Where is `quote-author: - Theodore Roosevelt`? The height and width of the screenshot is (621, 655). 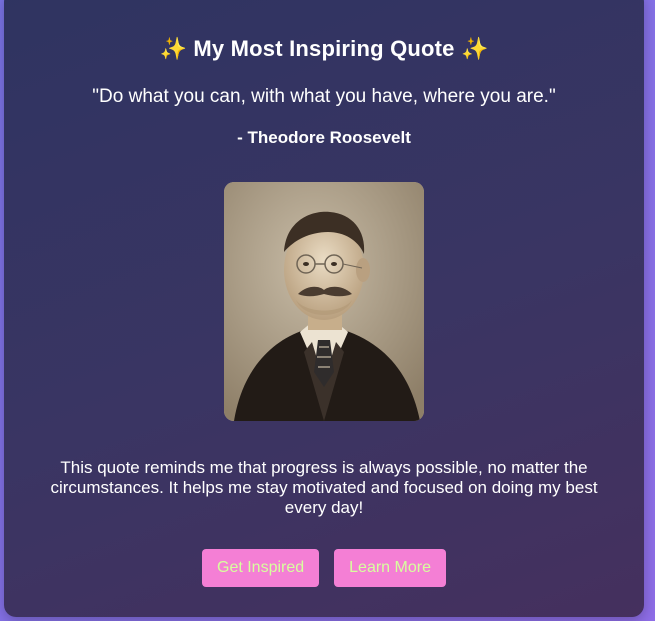
quote-author: - Theodore Roosevelt is located at coordinates (324, 137).